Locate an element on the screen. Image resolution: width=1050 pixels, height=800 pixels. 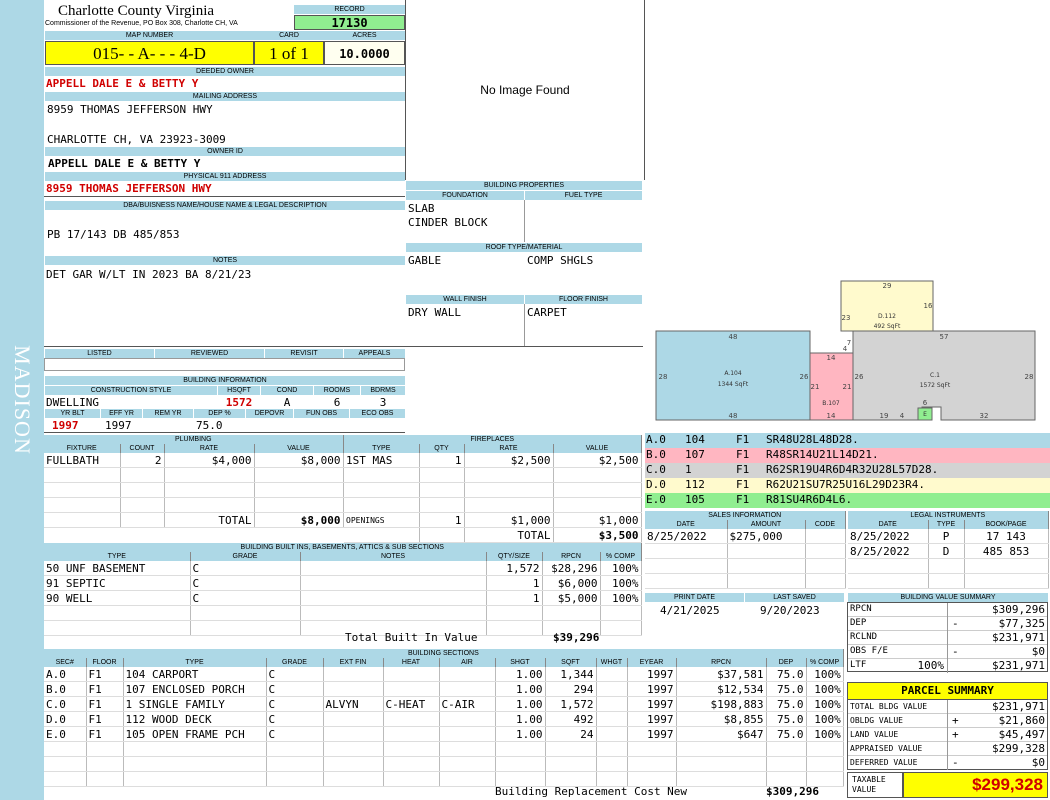
dim-c-right: 28 is located at coordinates (1029, 377).